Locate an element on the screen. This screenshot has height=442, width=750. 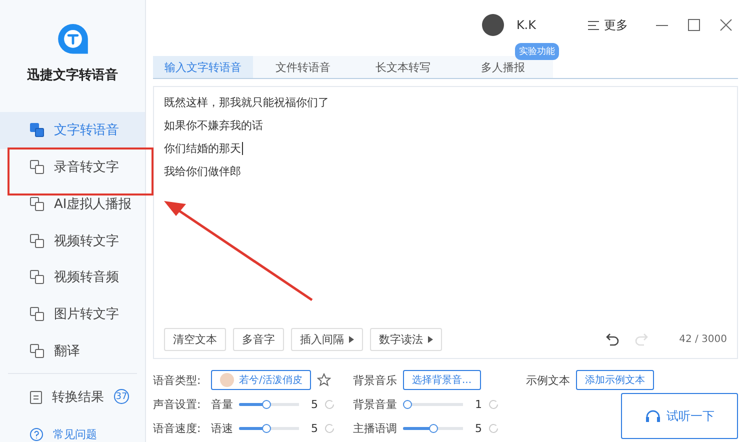
sidebar-item: AI虚拟人播报 is located at coordinates (72, 203).